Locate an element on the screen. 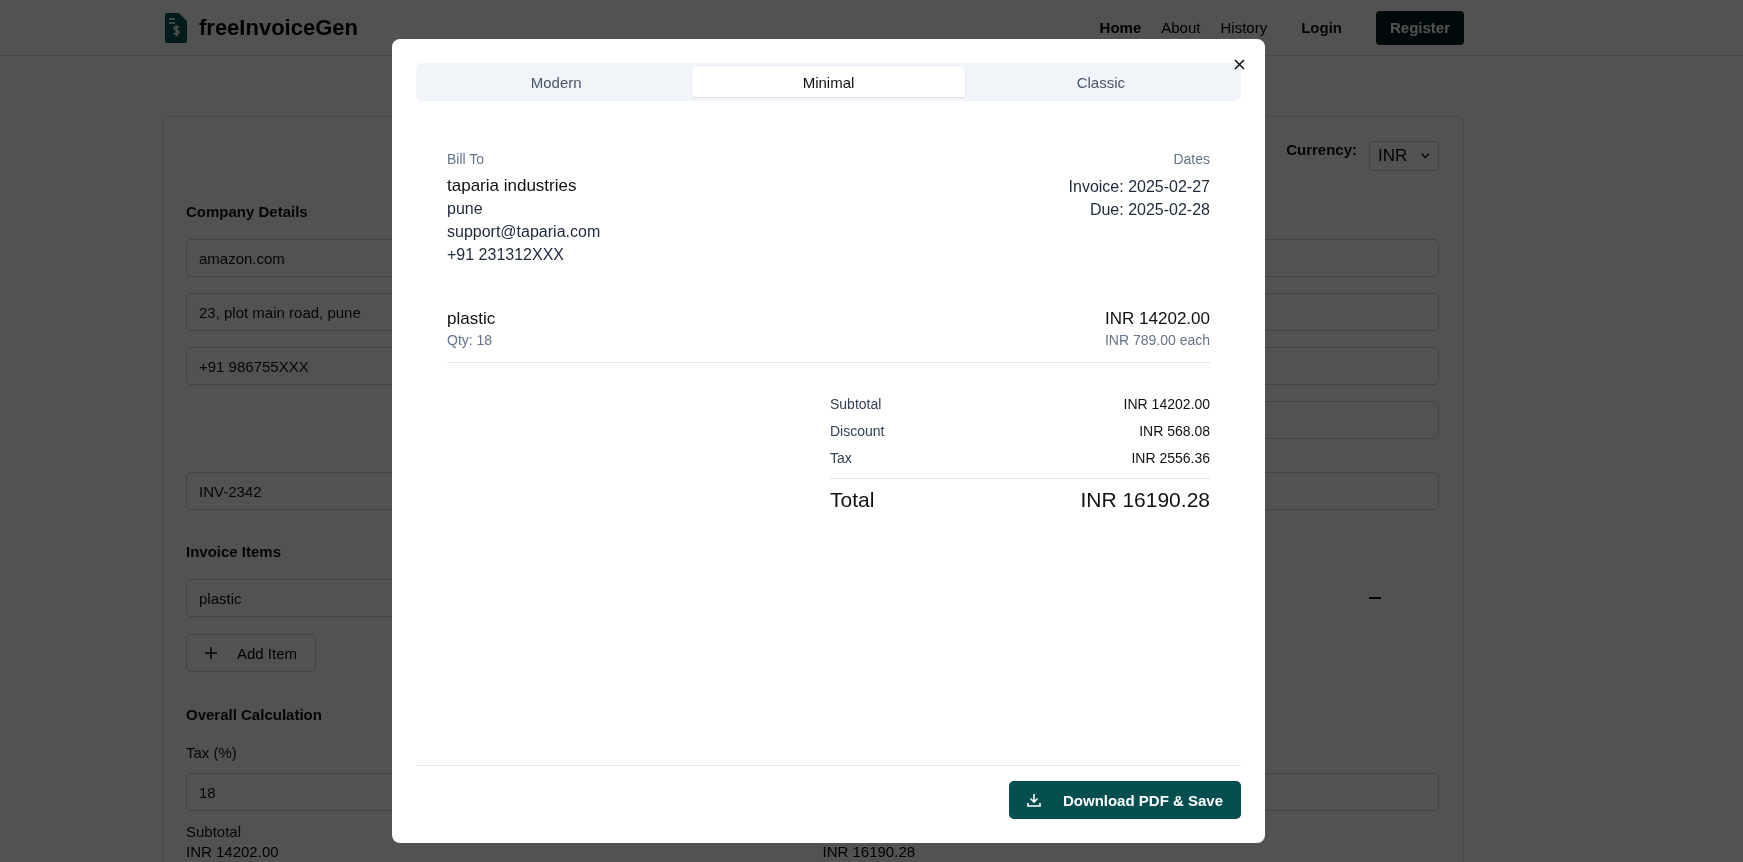 This screenshot has width=1743, height=862. invoice-document-icon is located at coordinates (176, 27).